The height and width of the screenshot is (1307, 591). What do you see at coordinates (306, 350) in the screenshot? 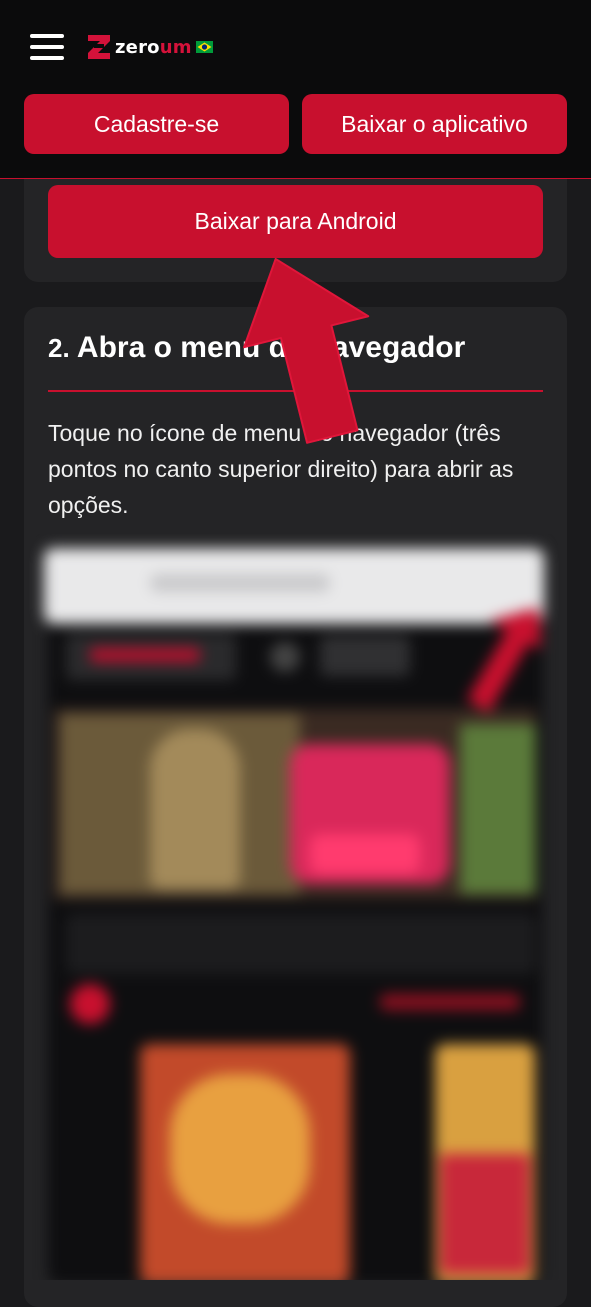
I see `pointer-arrow-icon` at bounding box center [306, 350].